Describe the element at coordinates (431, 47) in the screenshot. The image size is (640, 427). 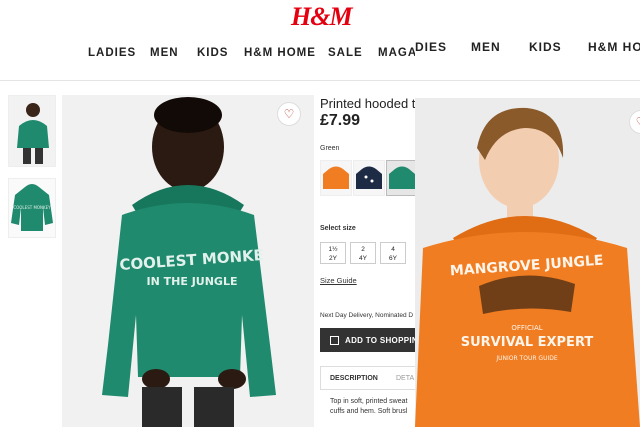
I see `overlay-nav-ladies: DIES` at that location.